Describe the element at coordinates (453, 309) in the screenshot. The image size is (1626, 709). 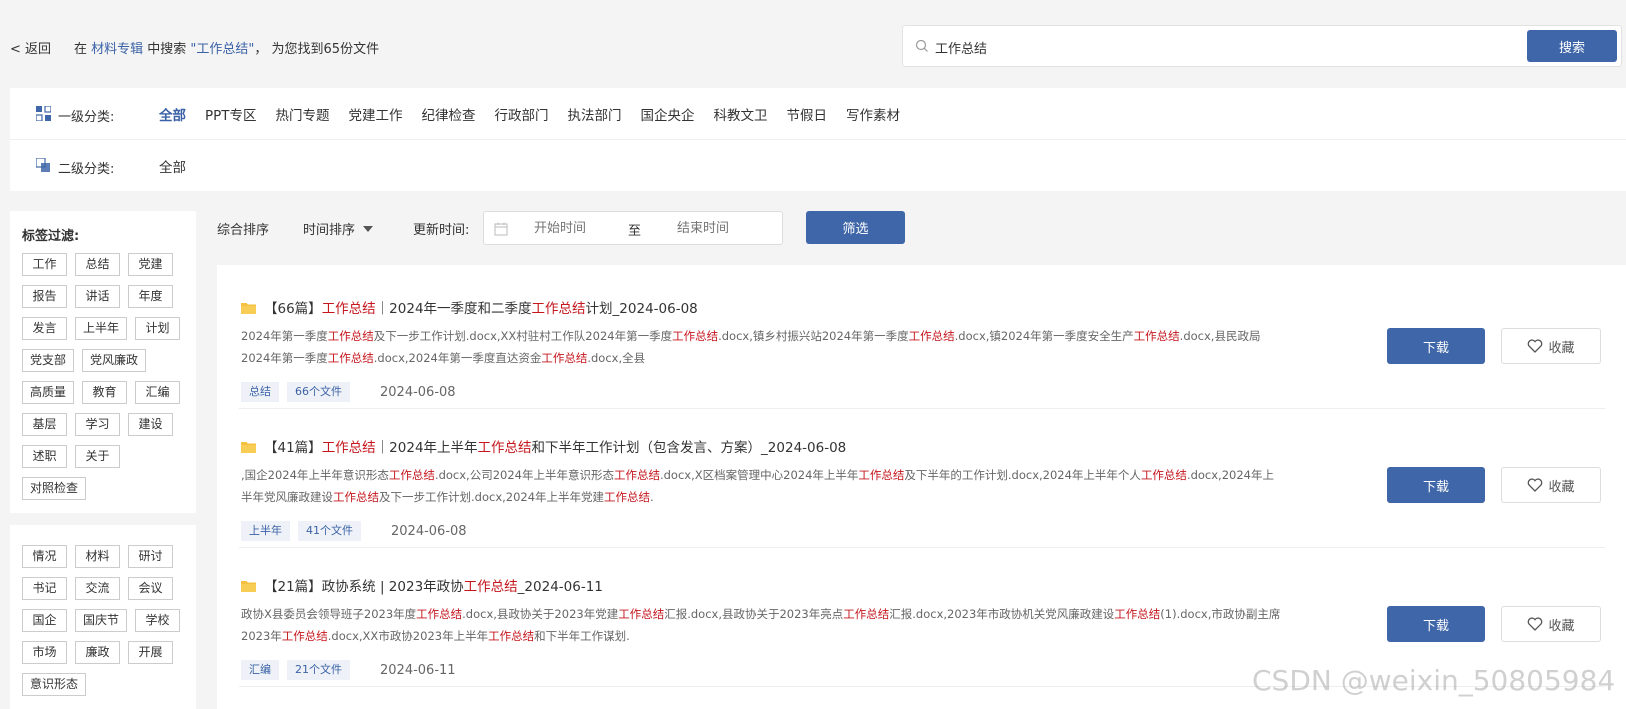
I see `title-text: ｜2024年一季度和二季度` at that location.